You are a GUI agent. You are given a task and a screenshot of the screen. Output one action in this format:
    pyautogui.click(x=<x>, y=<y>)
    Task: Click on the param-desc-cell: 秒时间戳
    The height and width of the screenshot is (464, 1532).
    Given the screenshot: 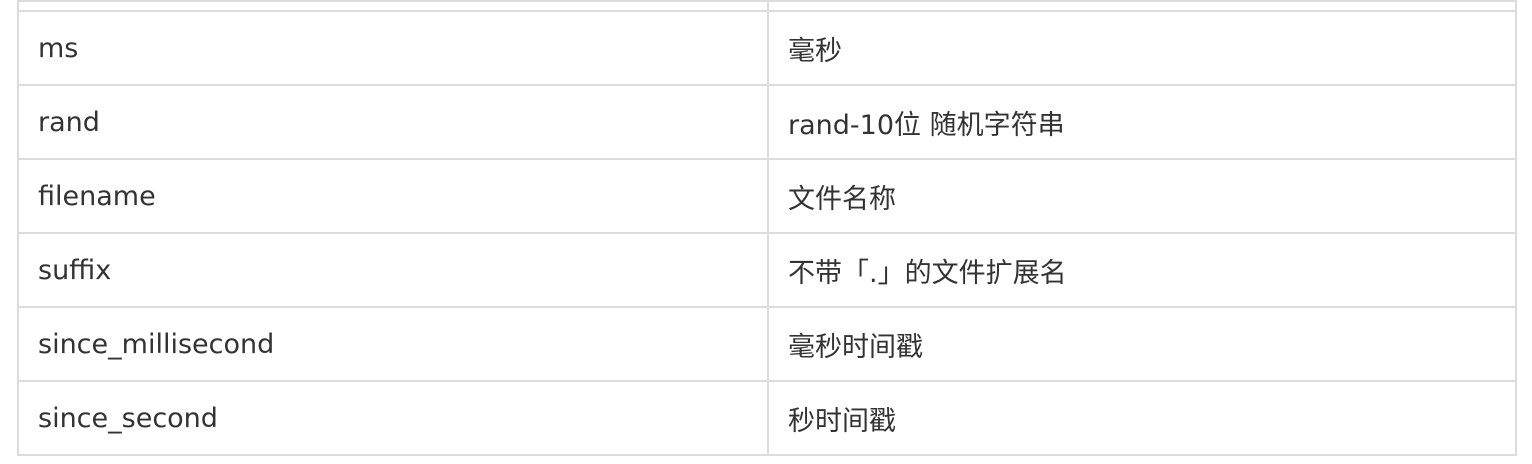 What is the action you would take?
    pyautogui.click(x=1142, y=418)
    